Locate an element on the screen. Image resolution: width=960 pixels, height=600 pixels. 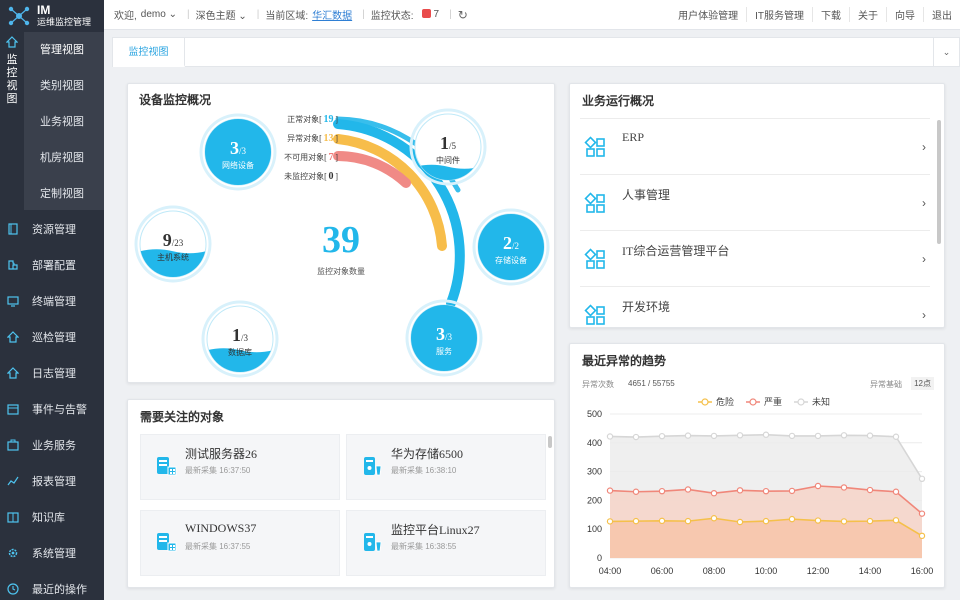
legend-item-2: 未知 is located at coordinates (812, 401).